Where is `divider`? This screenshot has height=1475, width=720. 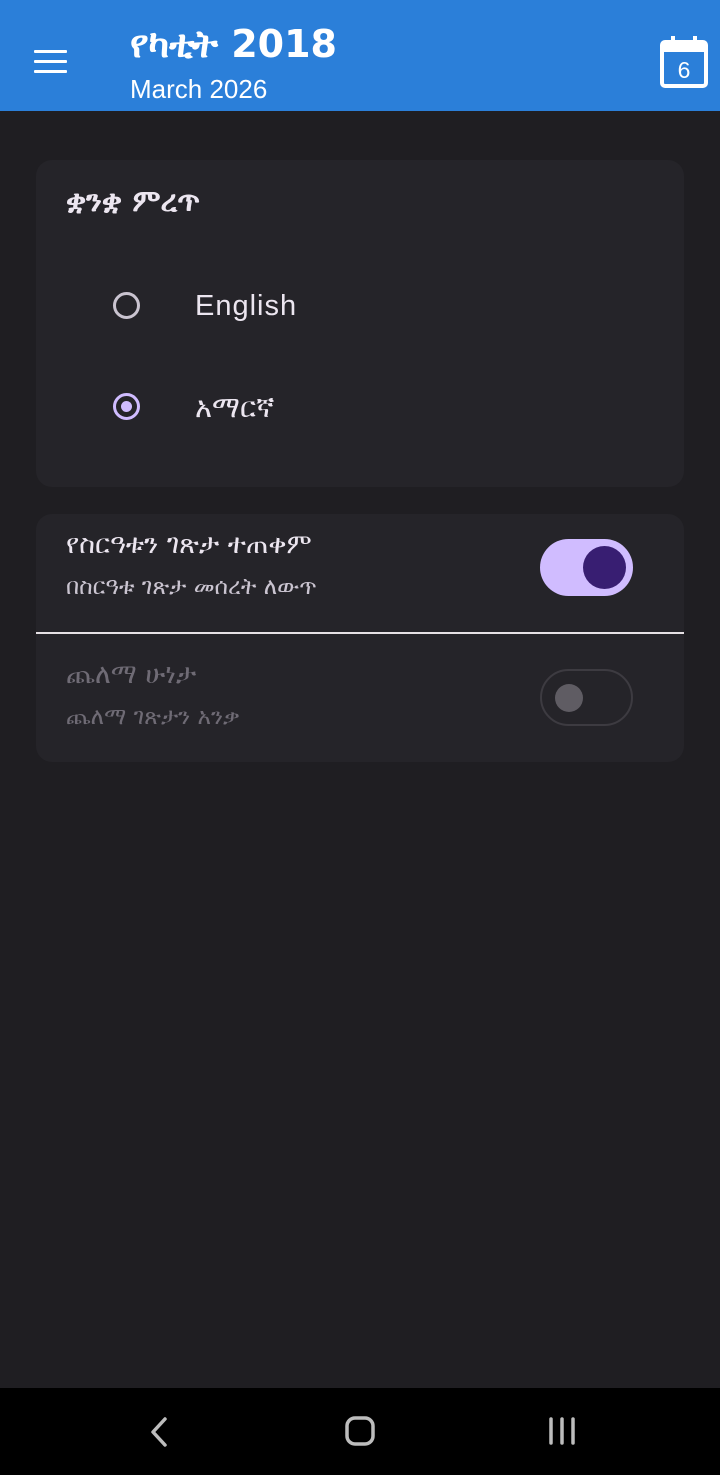
divider is located at coordinates (360, 633).